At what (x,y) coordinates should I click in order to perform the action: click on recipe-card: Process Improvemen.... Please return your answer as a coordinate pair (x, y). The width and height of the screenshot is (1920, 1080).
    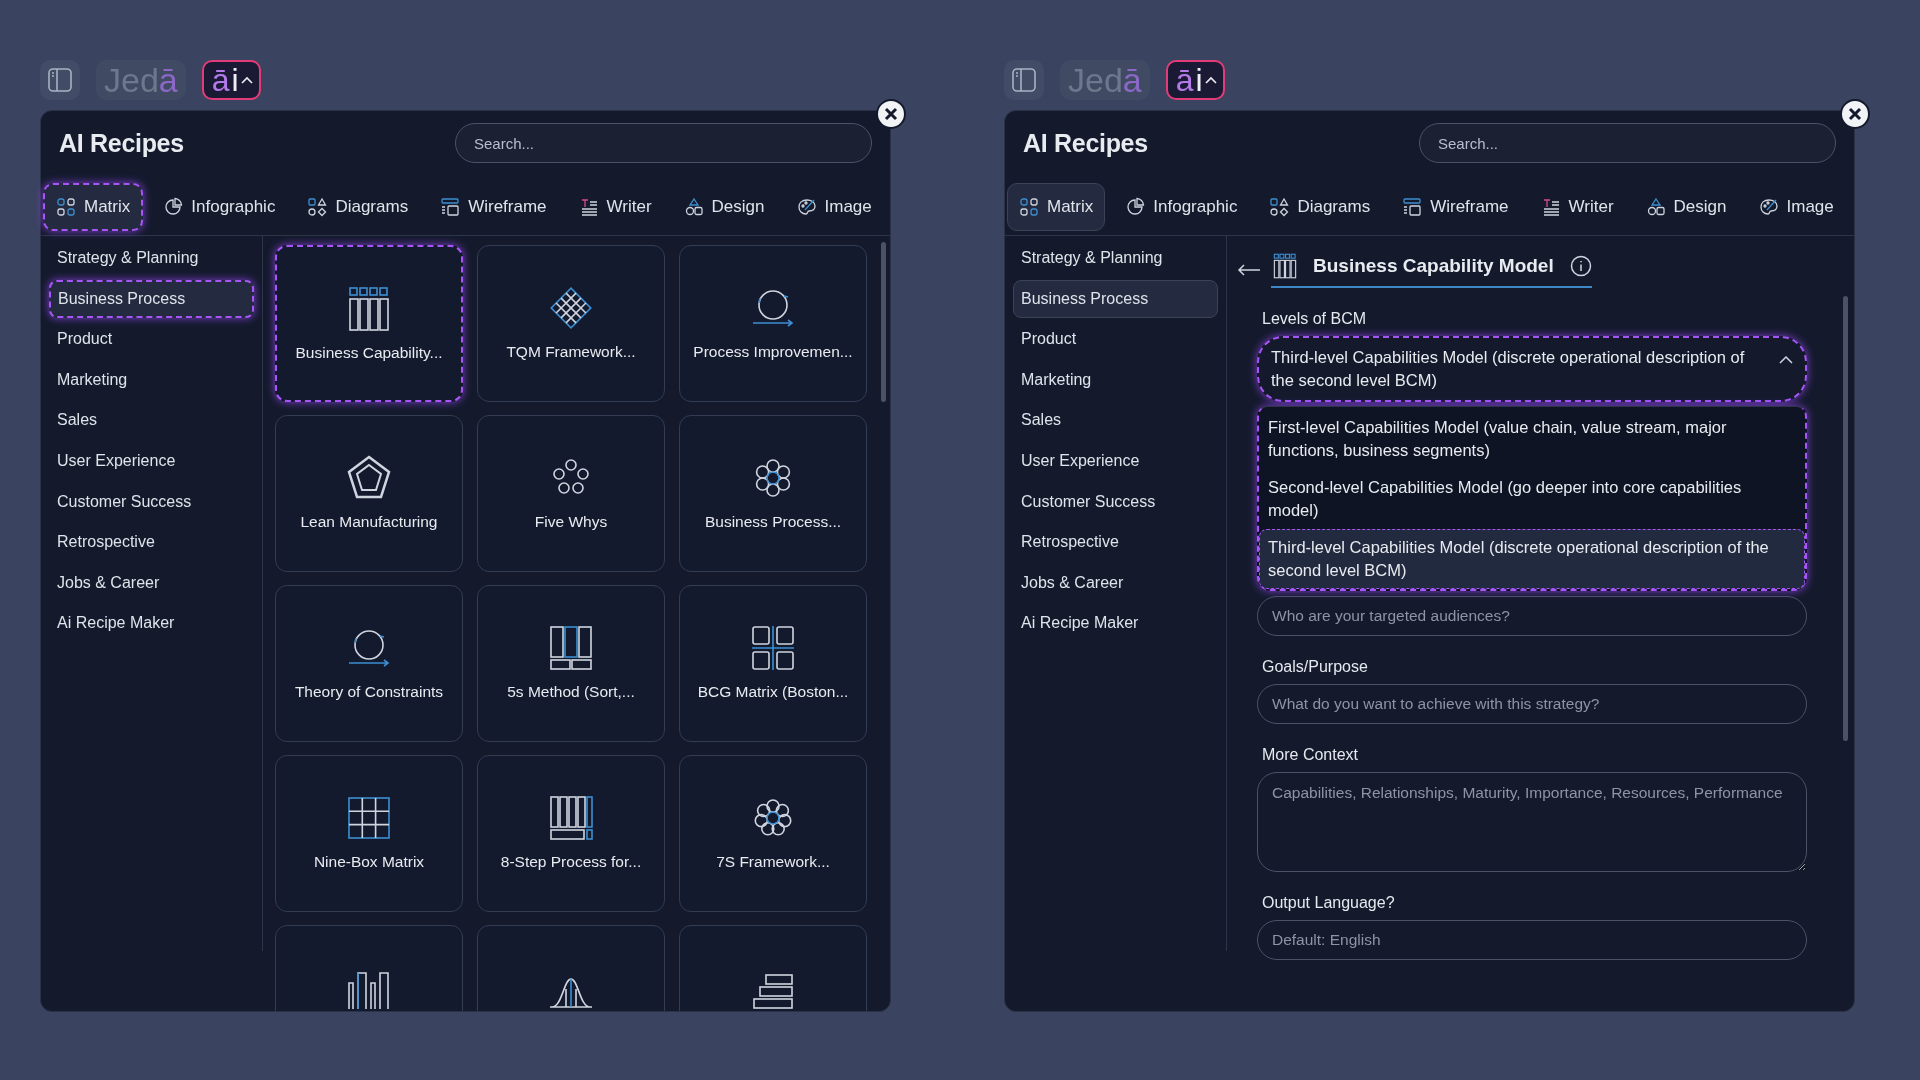
    Looking at the image, I should click on (773, 323).